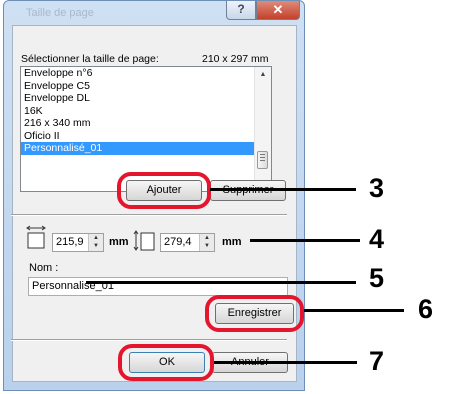  Describe the element at coordinates (36, 237) in the screenshot. I see `width-icon` at that location.